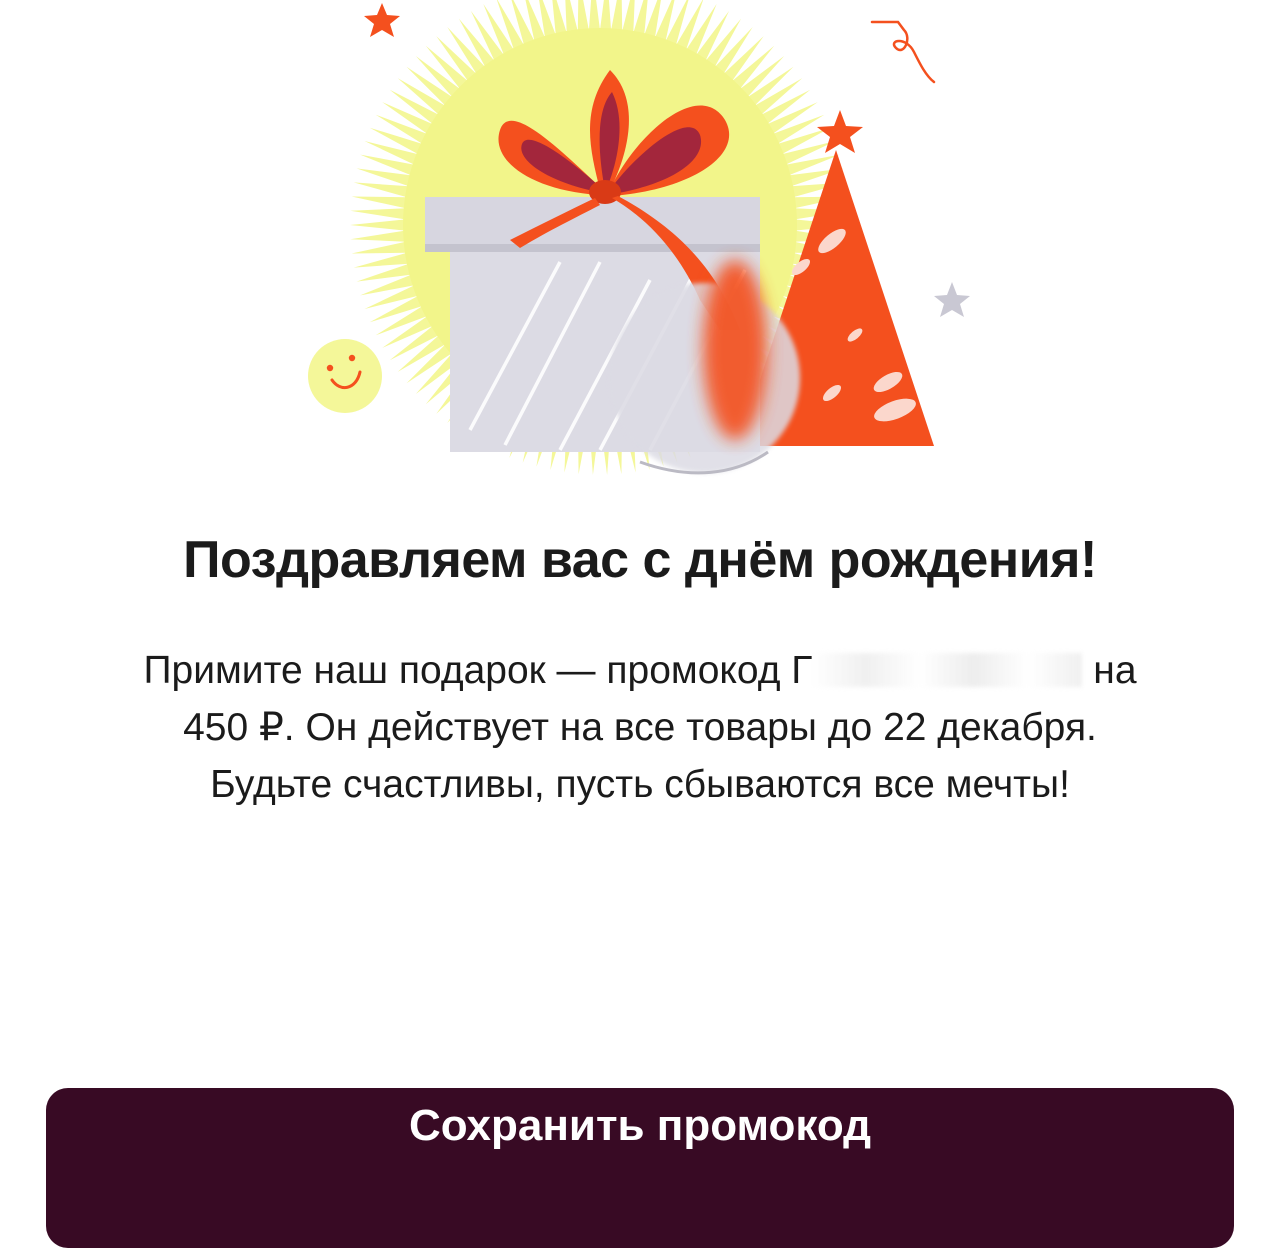 The height and width of the screenshot is (1248, 1280). I want to click on redacted-promo-code, so click(947, 670).